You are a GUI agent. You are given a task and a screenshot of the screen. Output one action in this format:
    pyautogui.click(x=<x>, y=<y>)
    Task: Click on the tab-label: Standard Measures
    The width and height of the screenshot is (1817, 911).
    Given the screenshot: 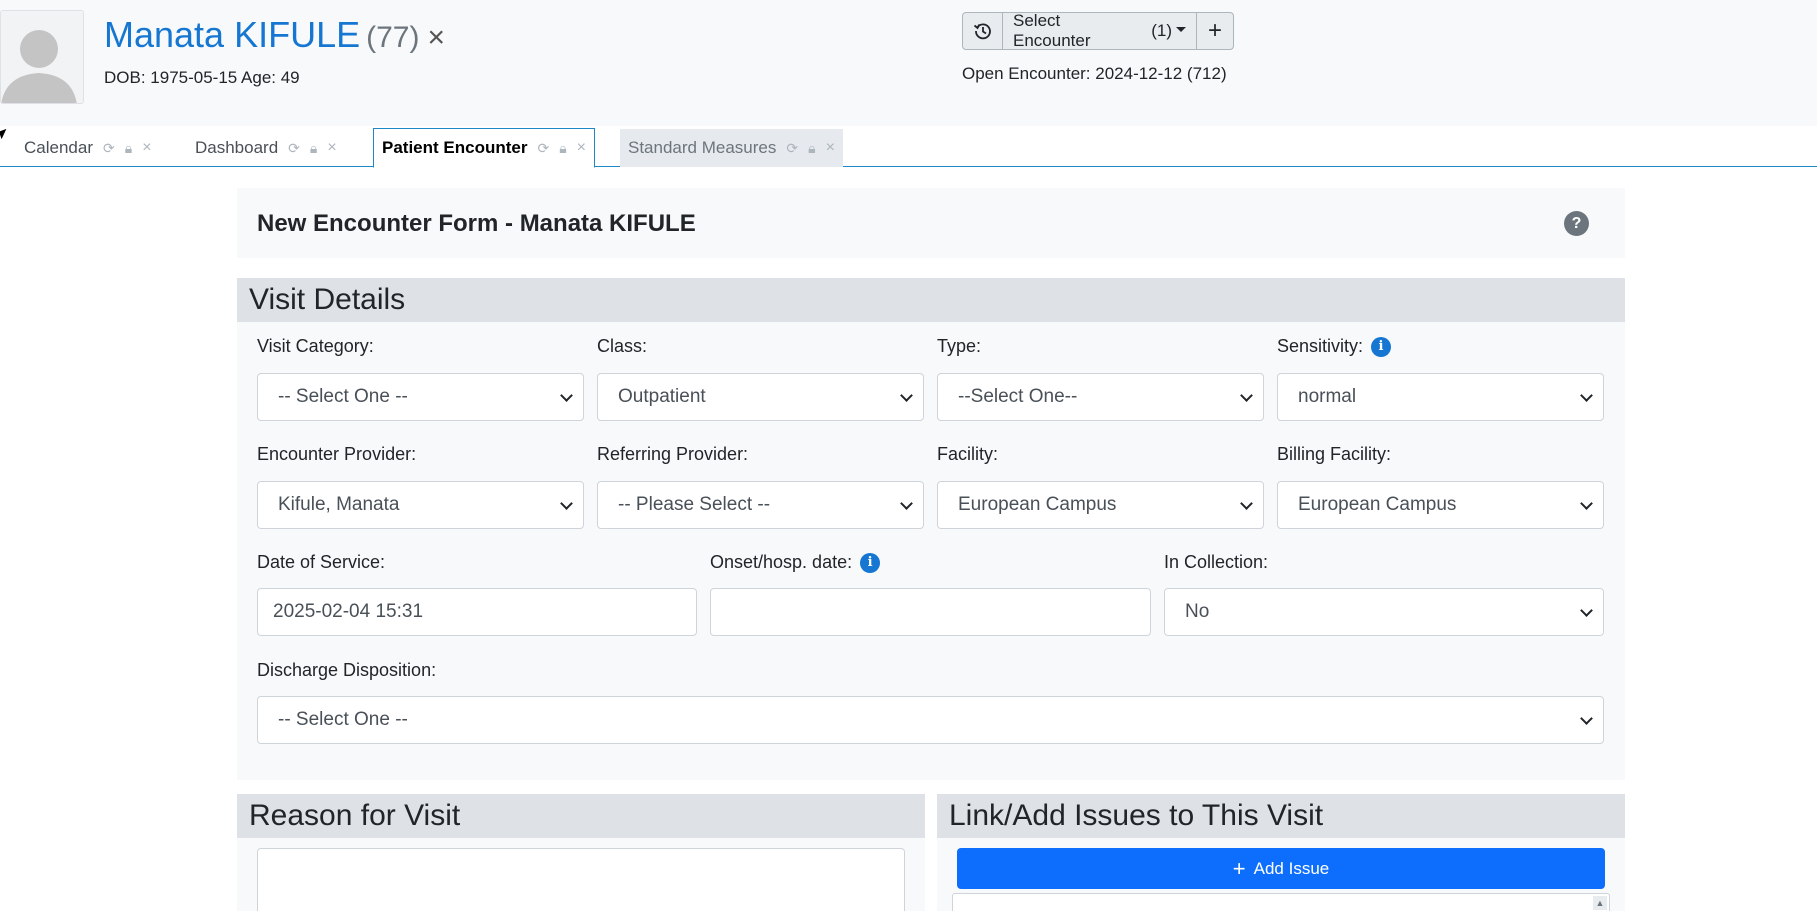 What is the action you would take?
    pyautogui.click(x=702, y=147)
    